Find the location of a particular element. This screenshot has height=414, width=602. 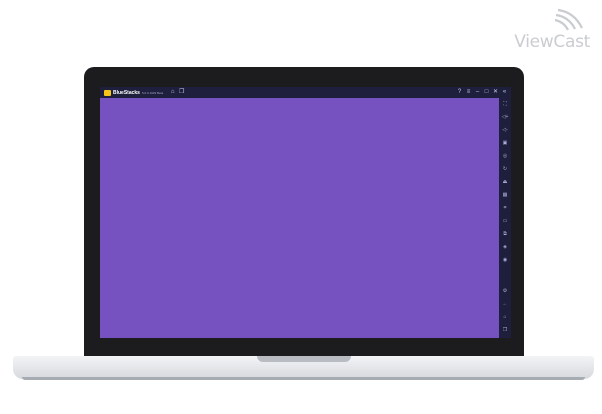

menu-icon: ≡ is located at coordinates (468, 92).